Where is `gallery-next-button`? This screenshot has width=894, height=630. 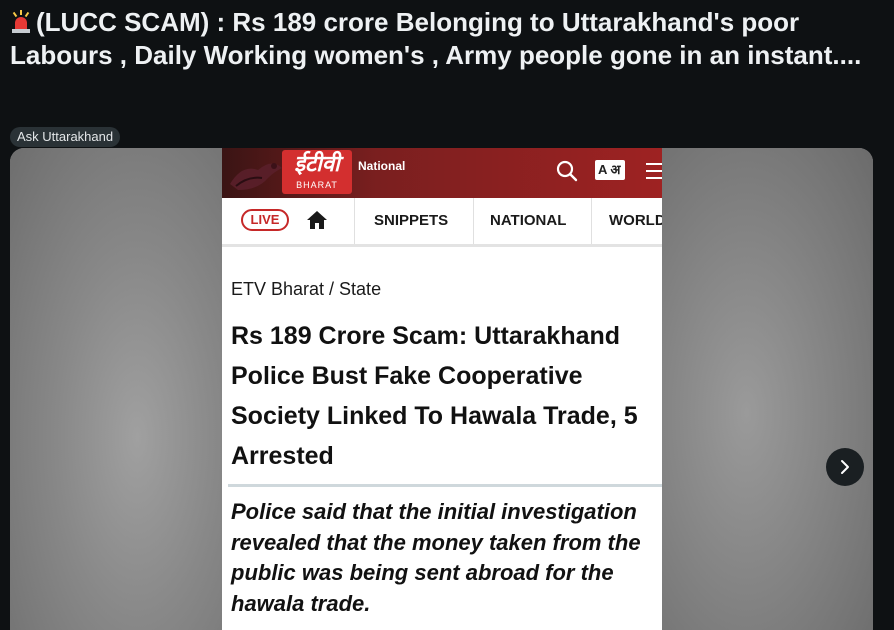
gallery-next-button is located at coordinates (845, 467).